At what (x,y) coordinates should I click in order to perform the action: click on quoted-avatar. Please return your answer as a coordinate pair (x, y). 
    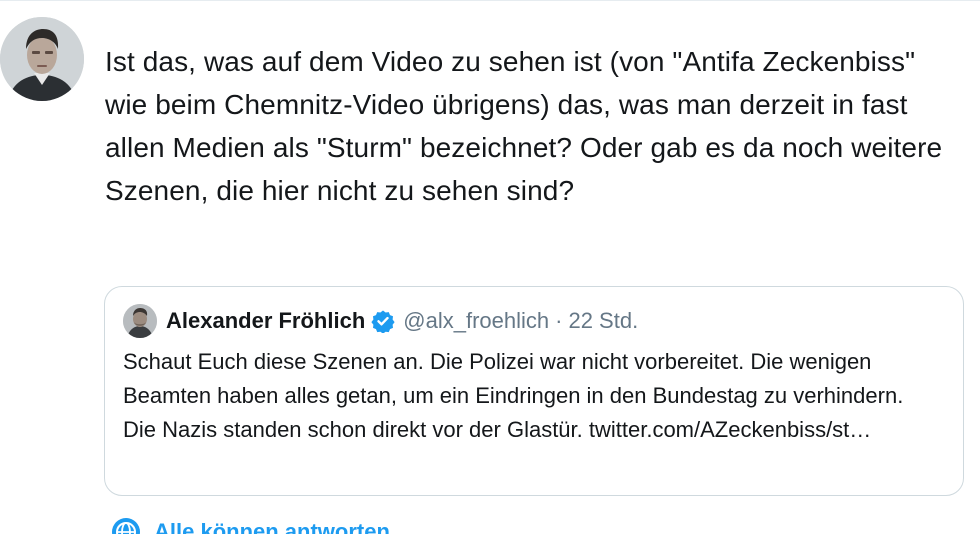
    Looking at the image, I should click on (140, 321).